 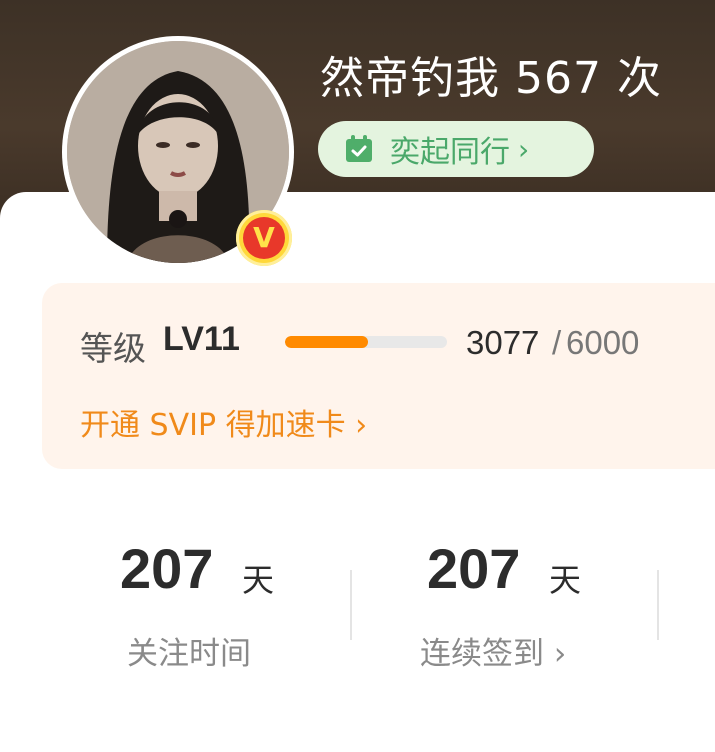 What do you see at coordinates (167, 568) in the screenshot?
I see `follow-days-number: 207` at bounding box center [167, 568].